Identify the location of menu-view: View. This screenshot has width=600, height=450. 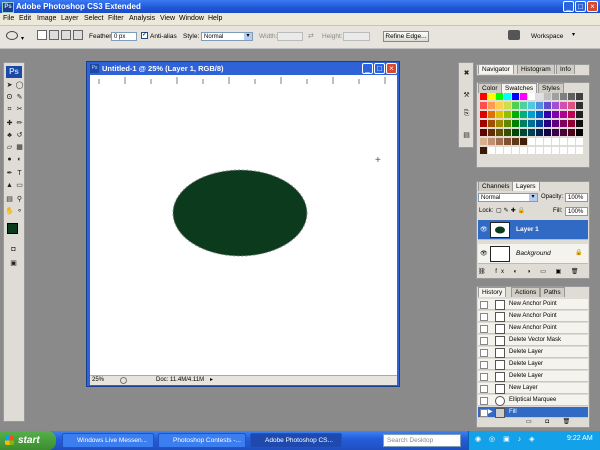
(167, 19).